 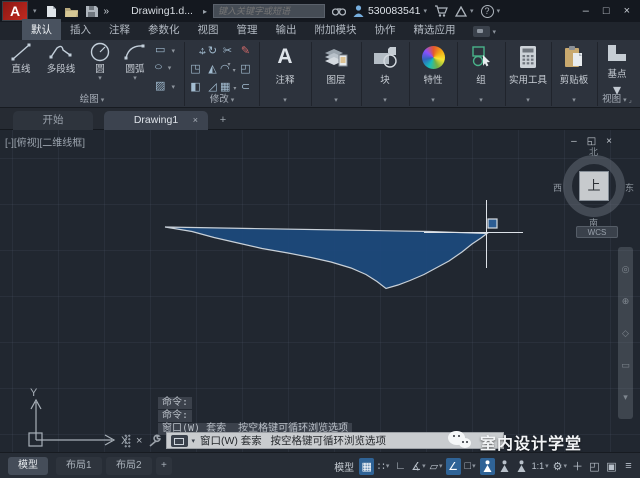 What do you see at coordinates (528, 68) in the screenshot?
I see `utilities-button: 实用工具` at bounding box center [528, 68].